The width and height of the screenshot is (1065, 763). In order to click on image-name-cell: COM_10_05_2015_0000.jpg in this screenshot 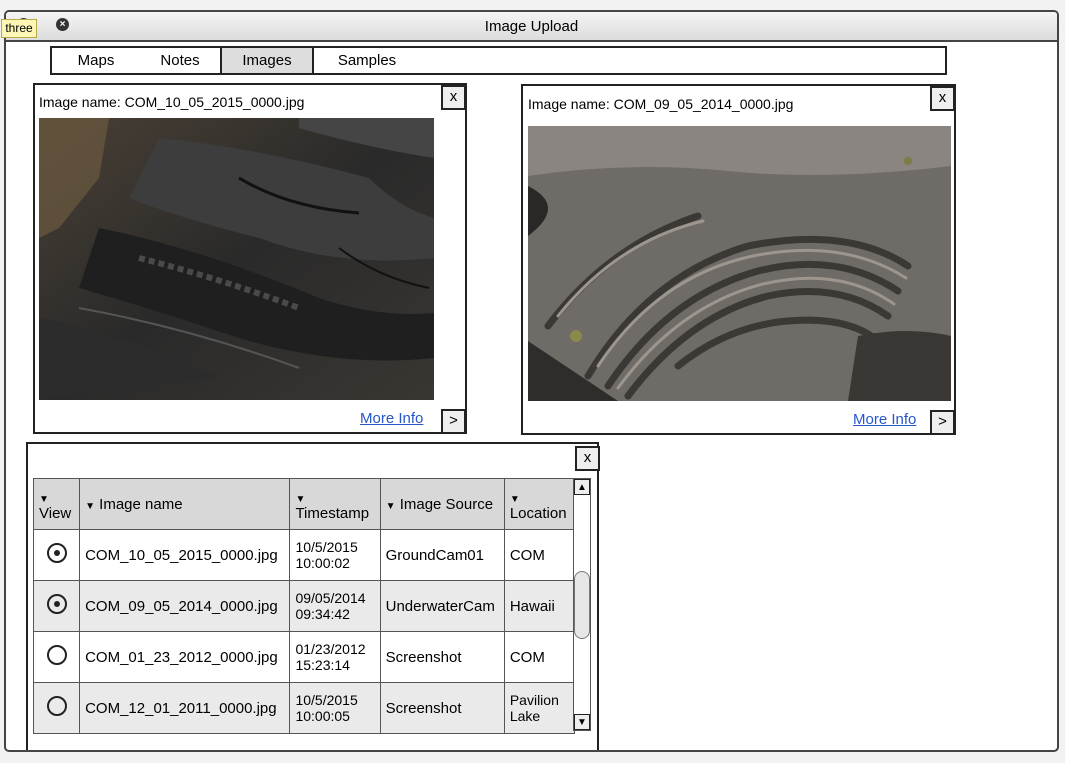, I will do `click(185, 555)`.